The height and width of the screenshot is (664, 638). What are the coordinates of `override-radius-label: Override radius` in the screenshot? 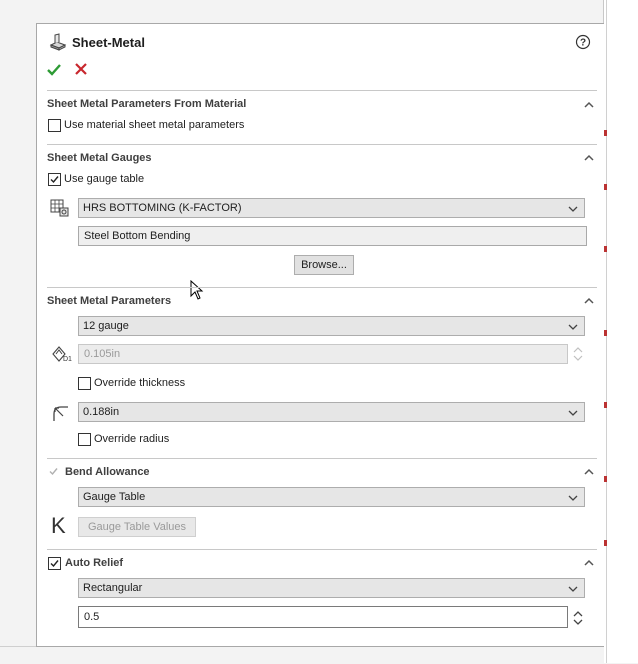 It's located at (132, 439).